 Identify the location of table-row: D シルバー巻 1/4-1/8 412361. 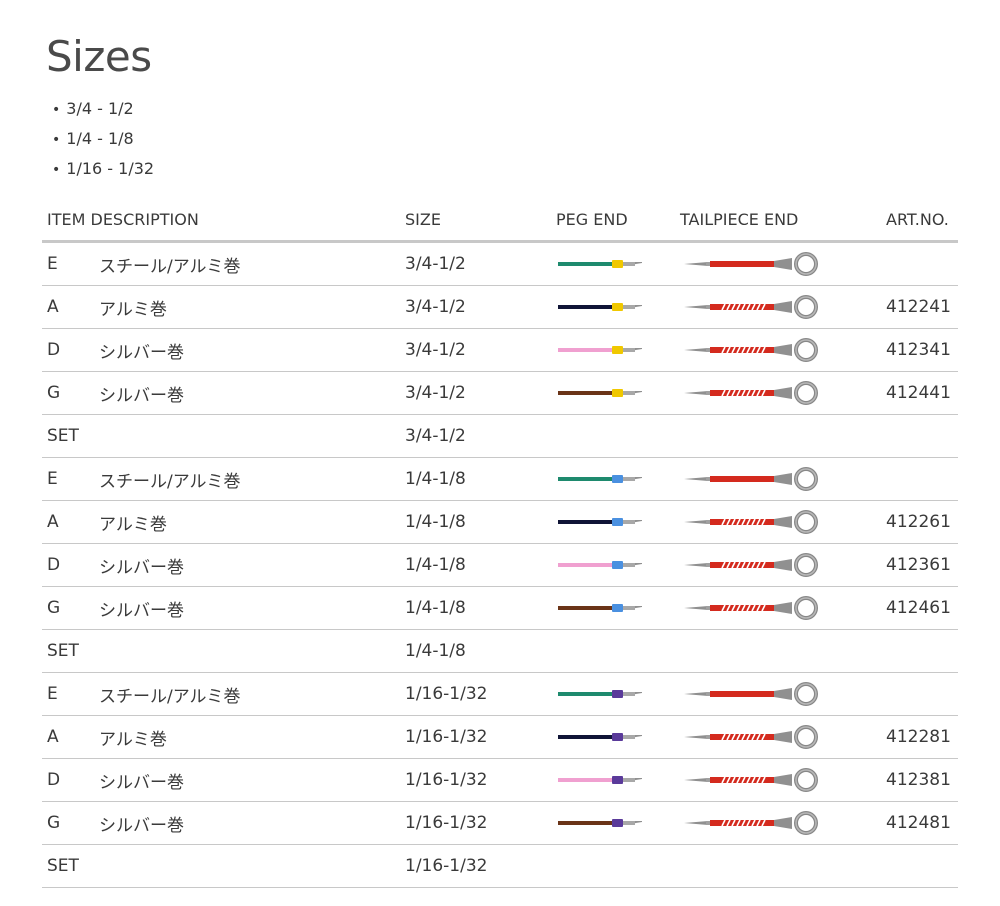
(500, 565).